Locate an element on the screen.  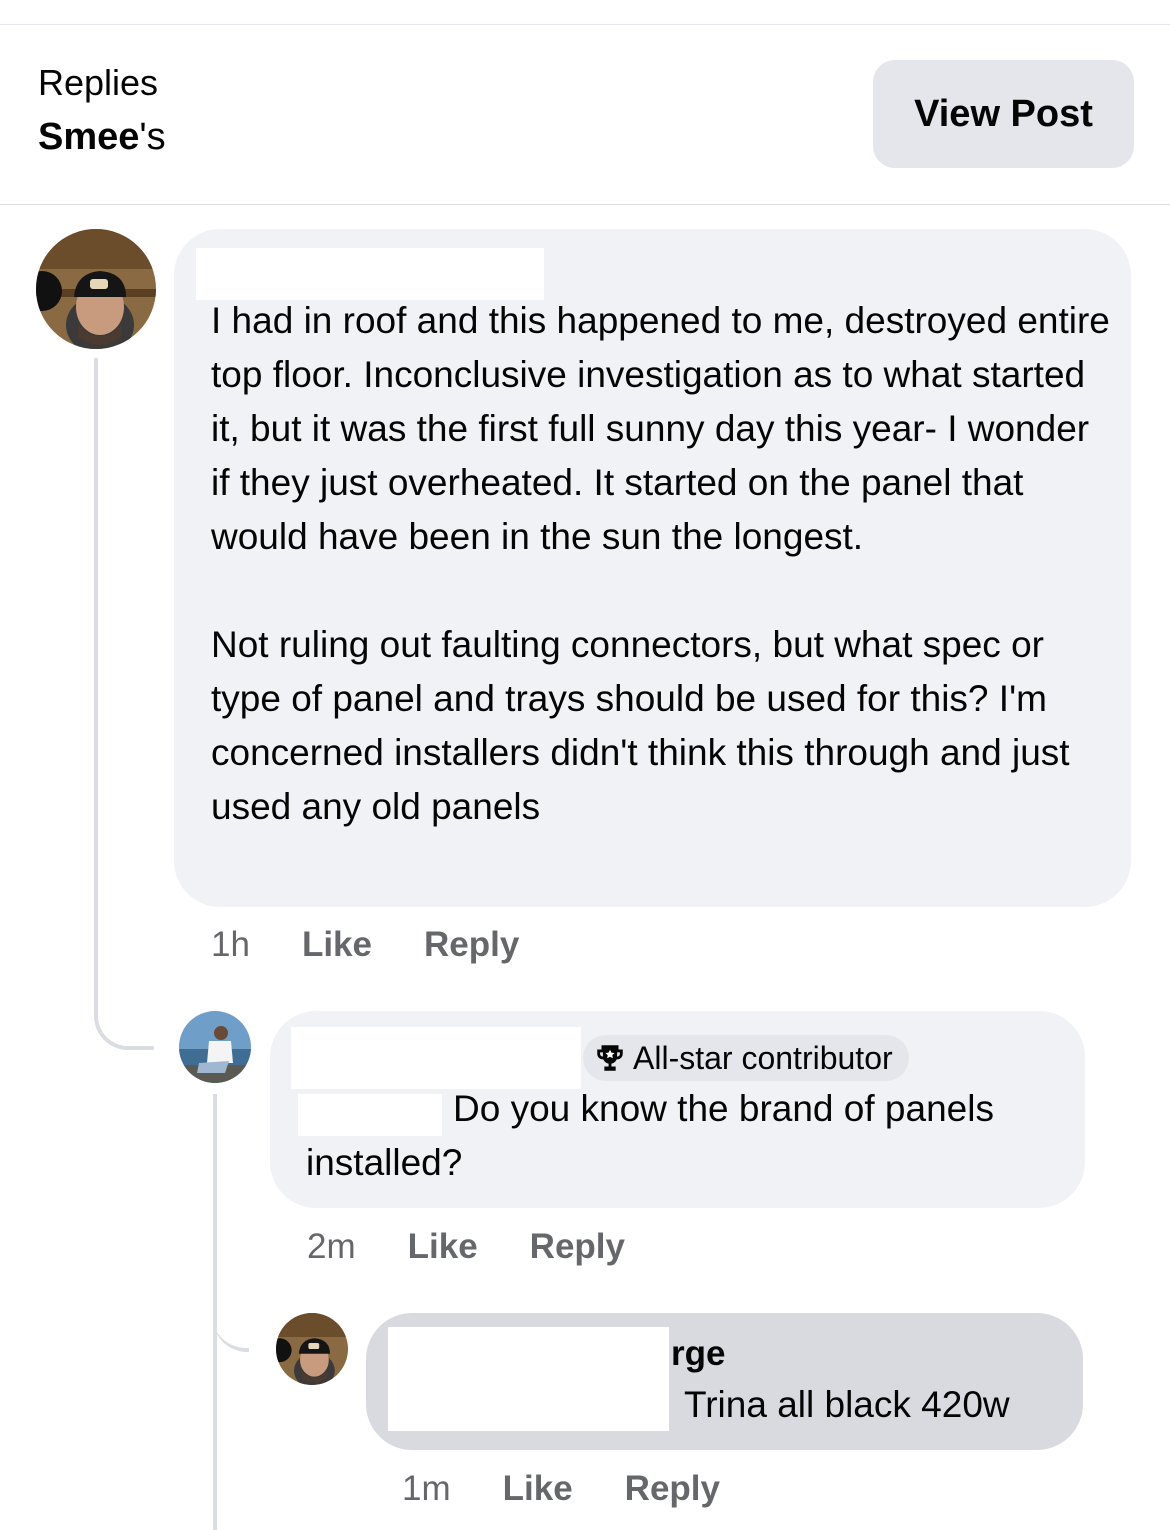
replies-title: Smee's is located at coordinates (103, 137).